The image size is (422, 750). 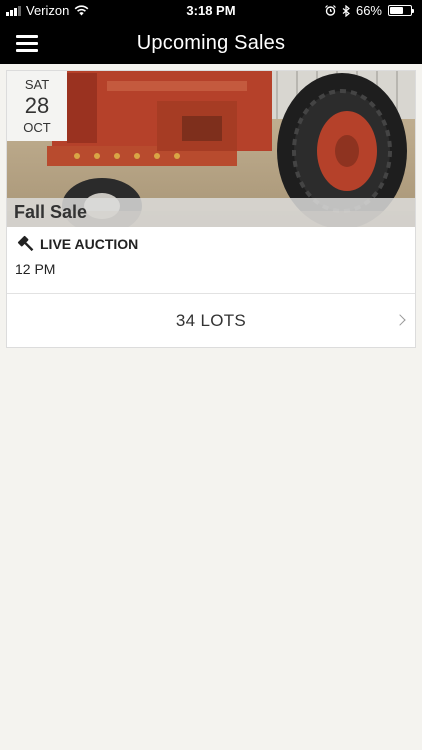 I want to click on lots-count: 34 LOTS, so click(x=211, y=320).